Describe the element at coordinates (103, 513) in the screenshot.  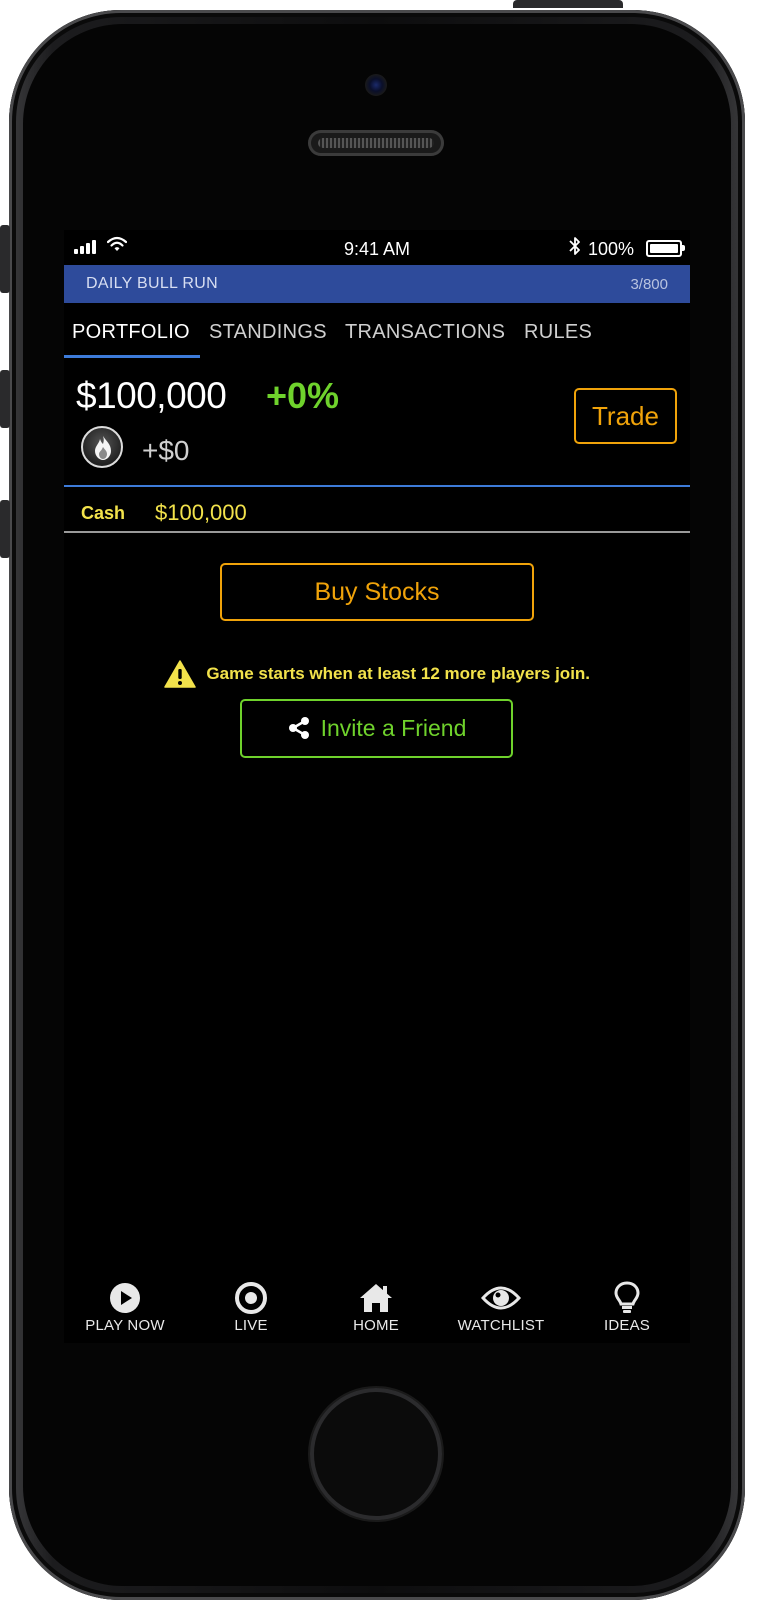
I see `cash-label: Cash` at that location.